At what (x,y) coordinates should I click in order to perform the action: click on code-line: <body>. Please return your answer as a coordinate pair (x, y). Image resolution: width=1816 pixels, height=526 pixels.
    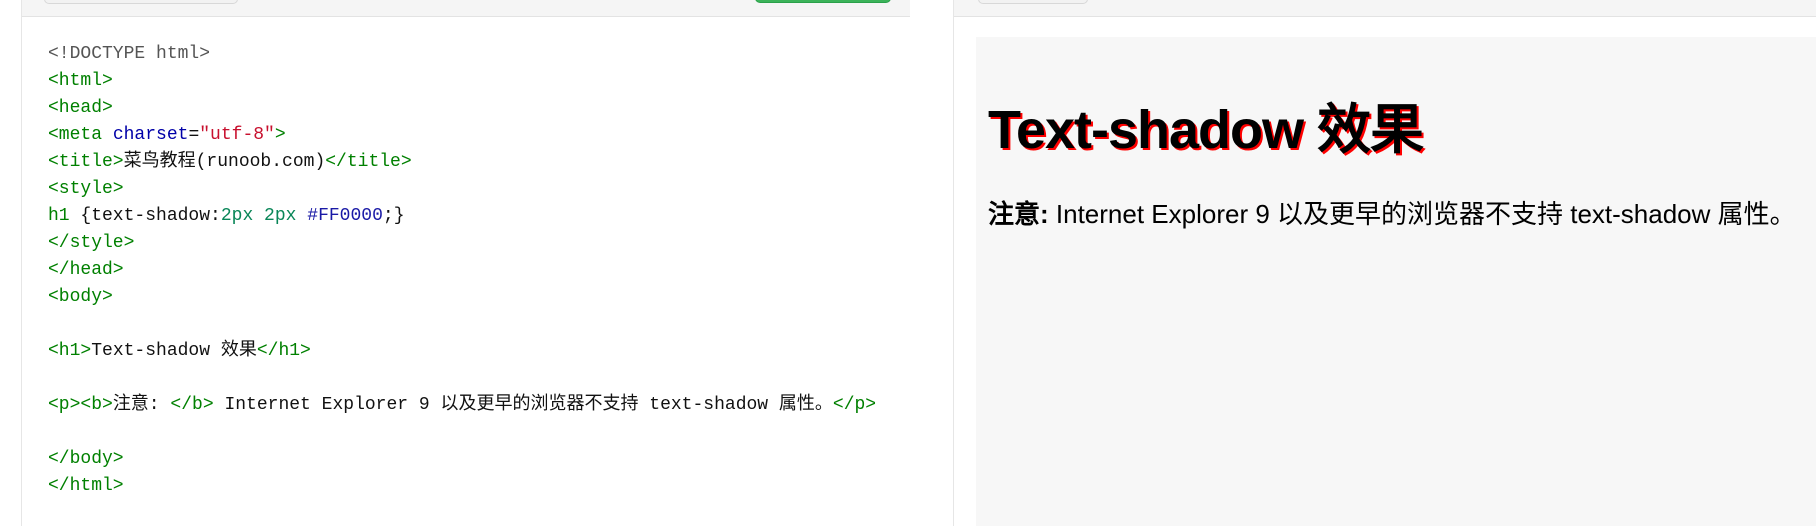
    Looking at the image, I should click on (478, 297).